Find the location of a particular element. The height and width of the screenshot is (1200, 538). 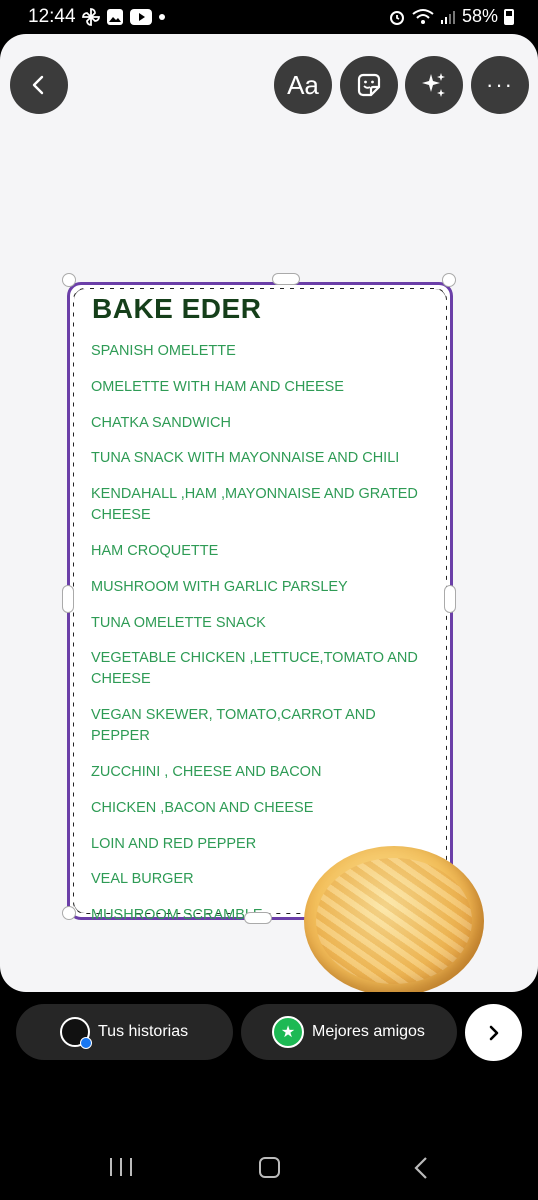

menu-item: HAM CROQUETTE is located at coordinates (155, 550).